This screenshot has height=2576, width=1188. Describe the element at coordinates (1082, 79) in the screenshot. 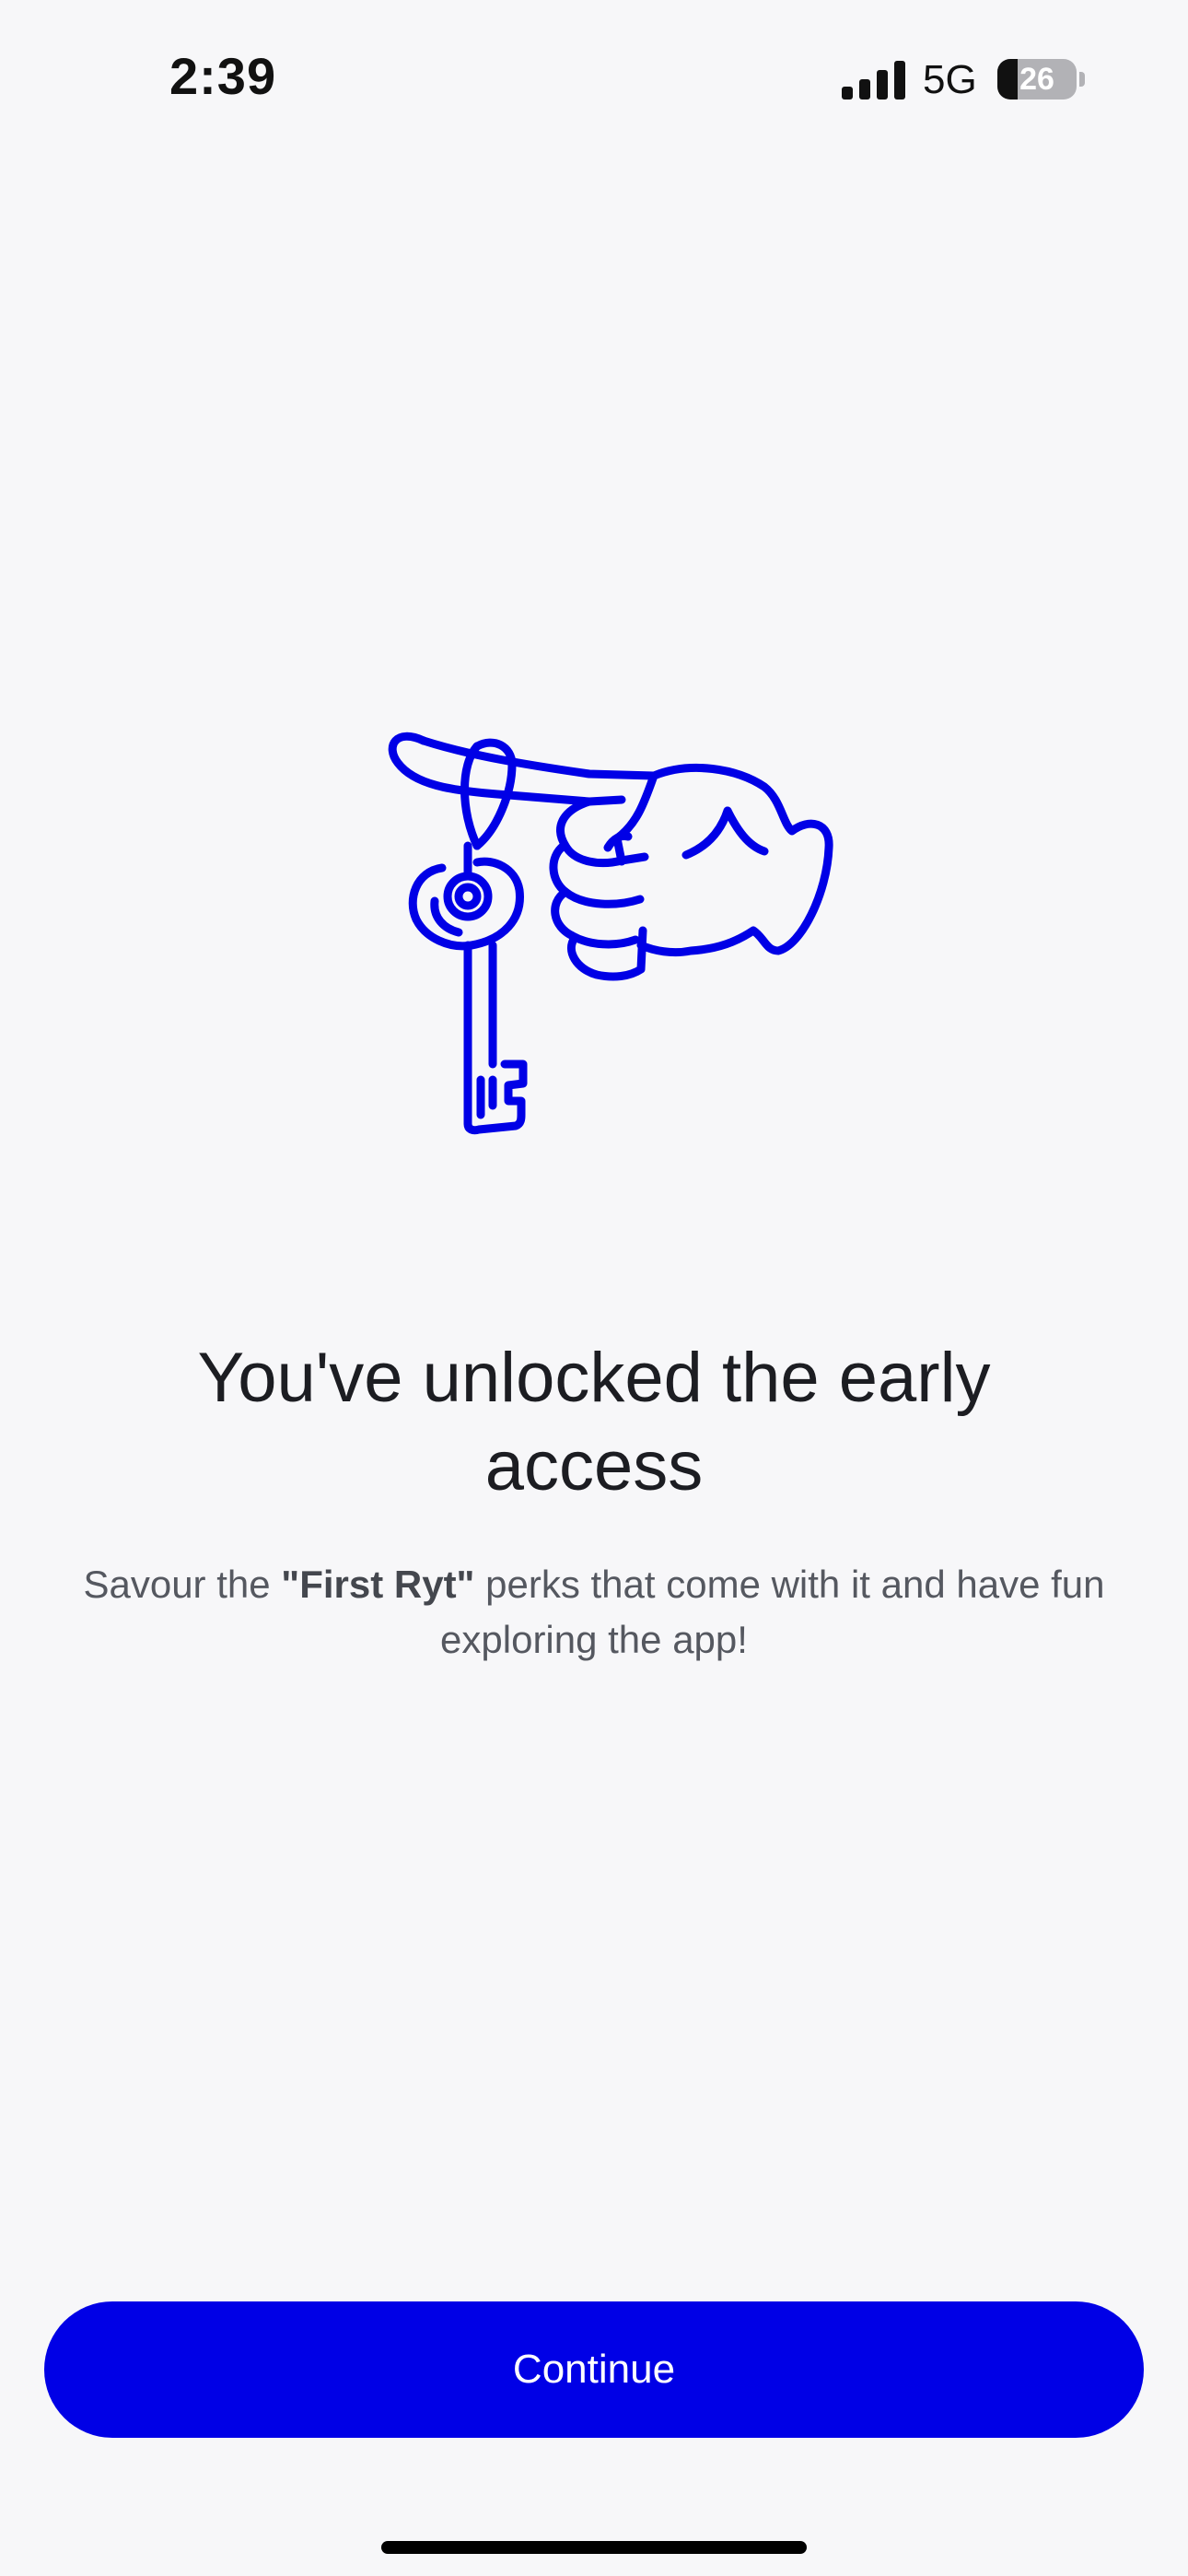

I see `battery-cap` at that location.